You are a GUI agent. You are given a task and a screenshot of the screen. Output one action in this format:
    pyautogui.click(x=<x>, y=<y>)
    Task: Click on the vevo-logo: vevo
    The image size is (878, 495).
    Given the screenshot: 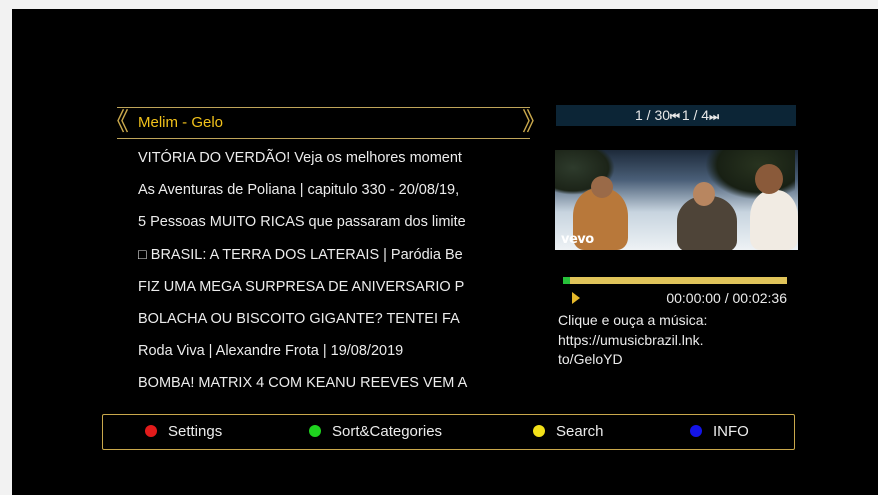 What is the action you would take?
    pyautogui.click(x=577, y=239)
    